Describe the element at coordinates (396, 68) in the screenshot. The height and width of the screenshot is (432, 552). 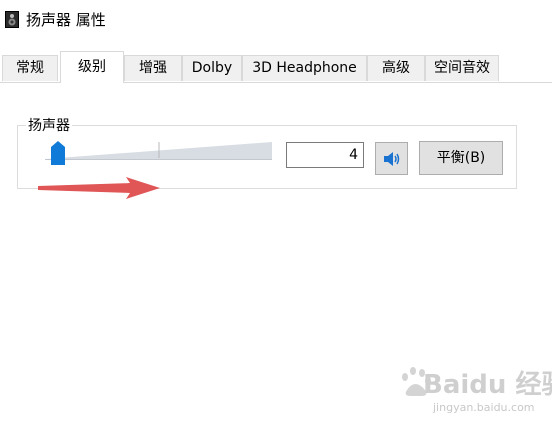
I see `tab-advanced: 高级` at that location.